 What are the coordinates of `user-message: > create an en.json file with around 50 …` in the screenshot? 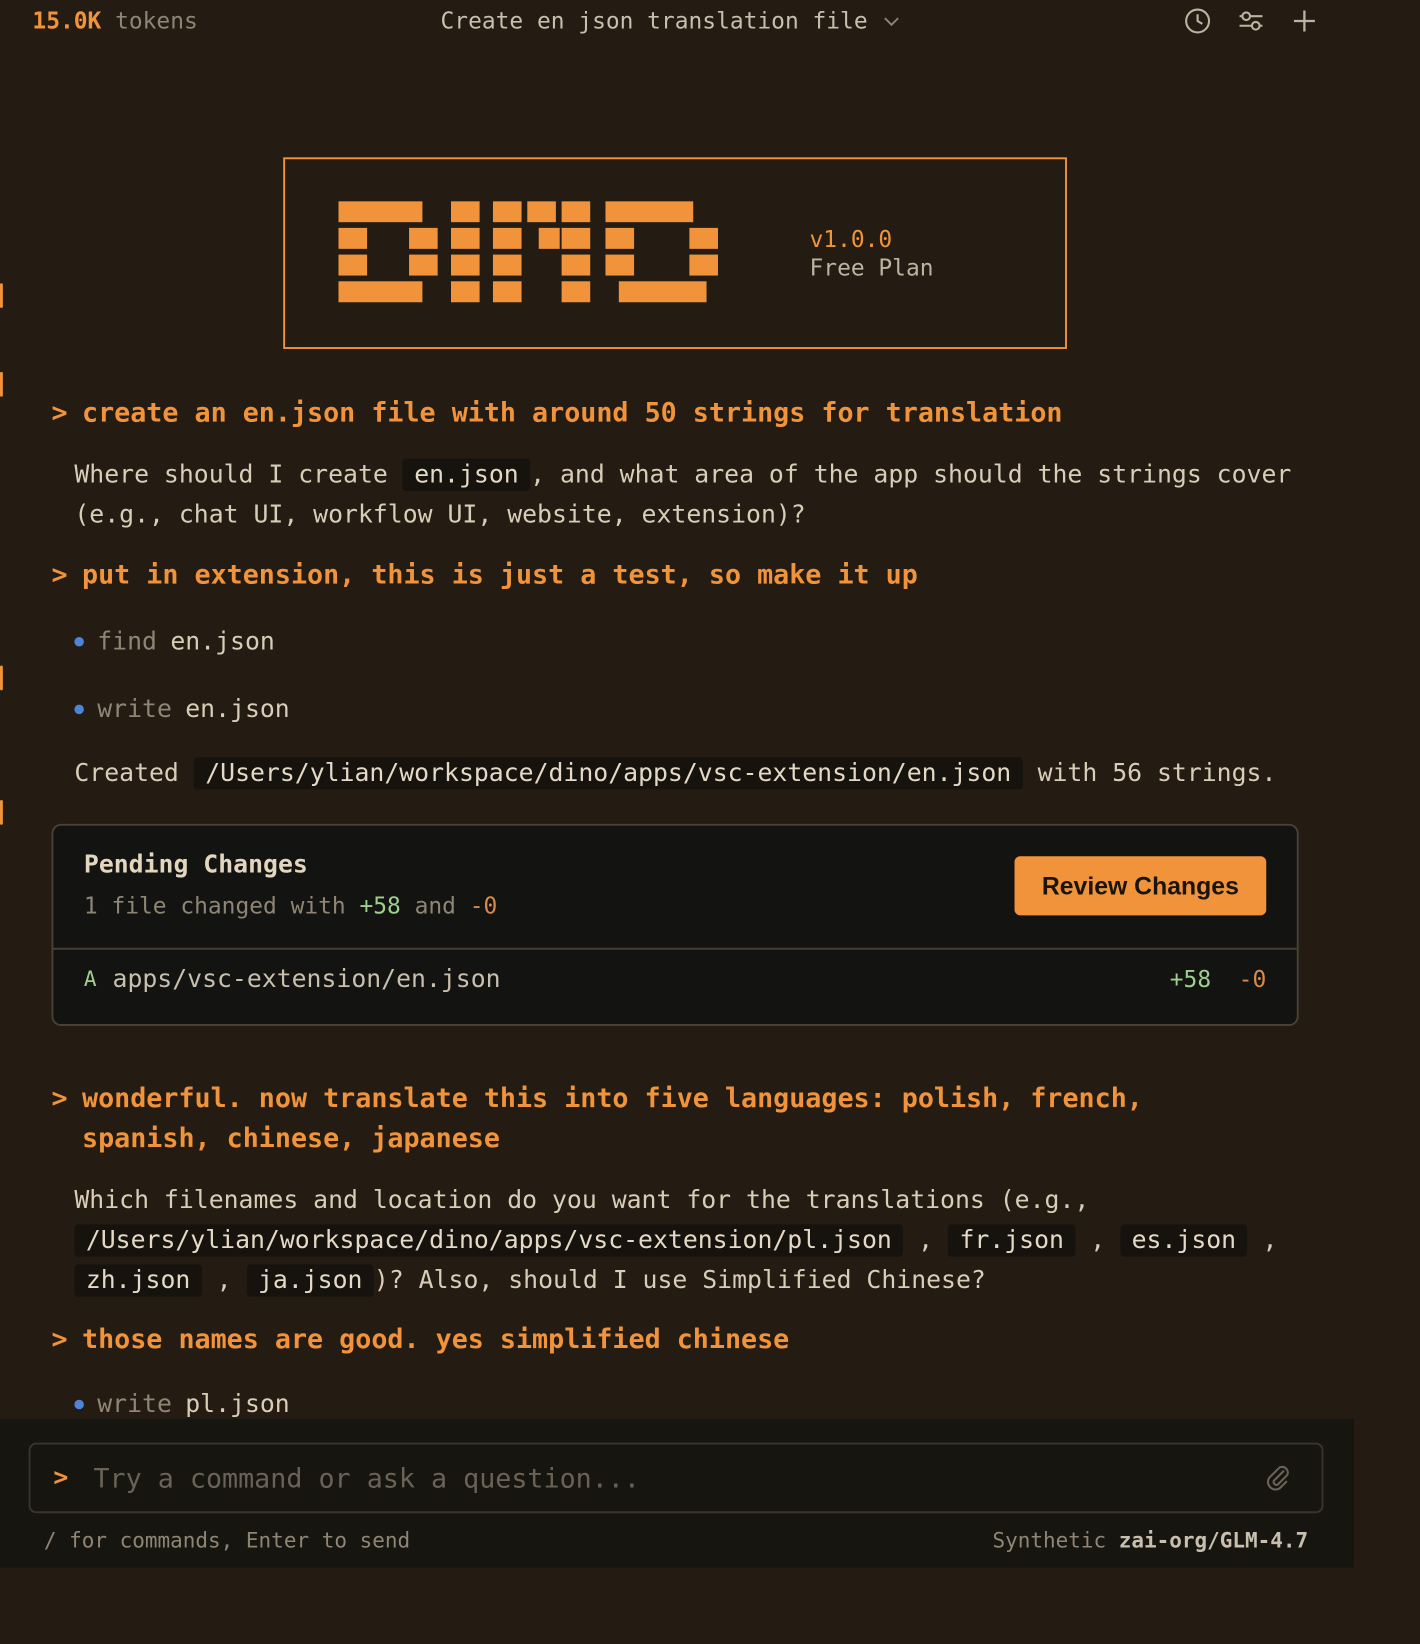 It's located at (629, 413).